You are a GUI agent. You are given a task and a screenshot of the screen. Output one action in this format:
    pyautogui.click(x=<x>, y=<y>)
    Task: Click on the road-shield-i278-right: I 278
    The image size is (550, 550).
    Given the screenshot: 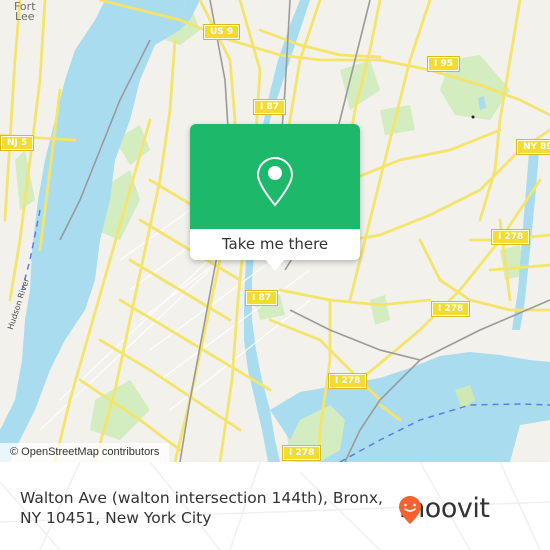 What is the action you would take?
    pyautogui.click(x=510, y=237)
    